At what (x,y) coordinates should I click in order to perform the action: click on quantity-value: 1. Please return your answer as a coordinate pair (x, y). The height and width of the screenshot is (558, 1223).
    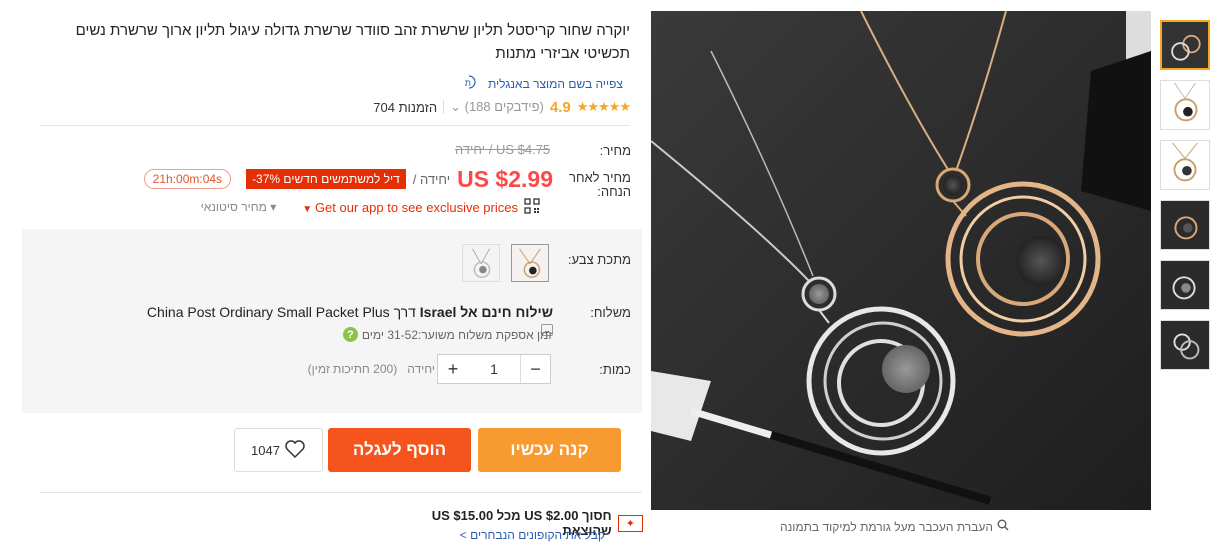
    Looking at the image, I should click on (494, 369).